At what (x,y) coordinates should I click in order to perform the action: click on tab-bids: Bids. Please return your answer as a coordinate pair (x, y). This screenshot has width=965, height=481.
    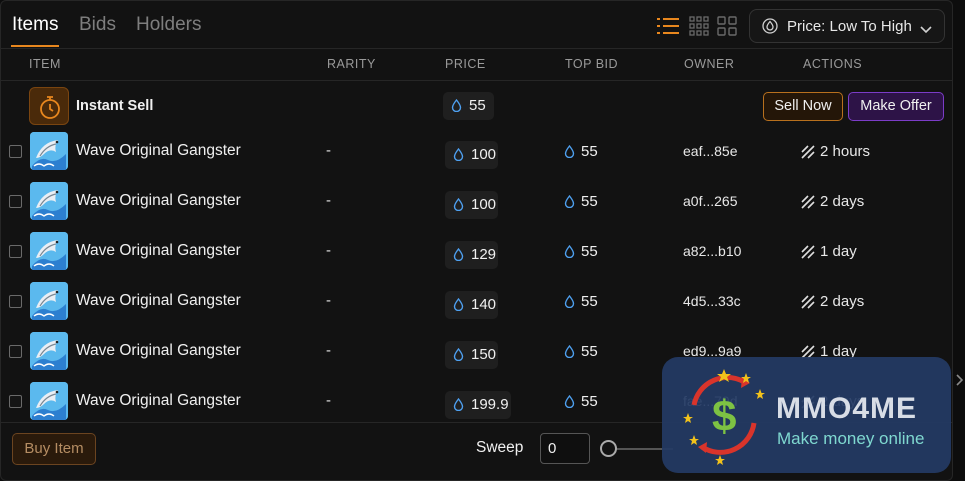
    Looking at the image, I should click on (97, 25).